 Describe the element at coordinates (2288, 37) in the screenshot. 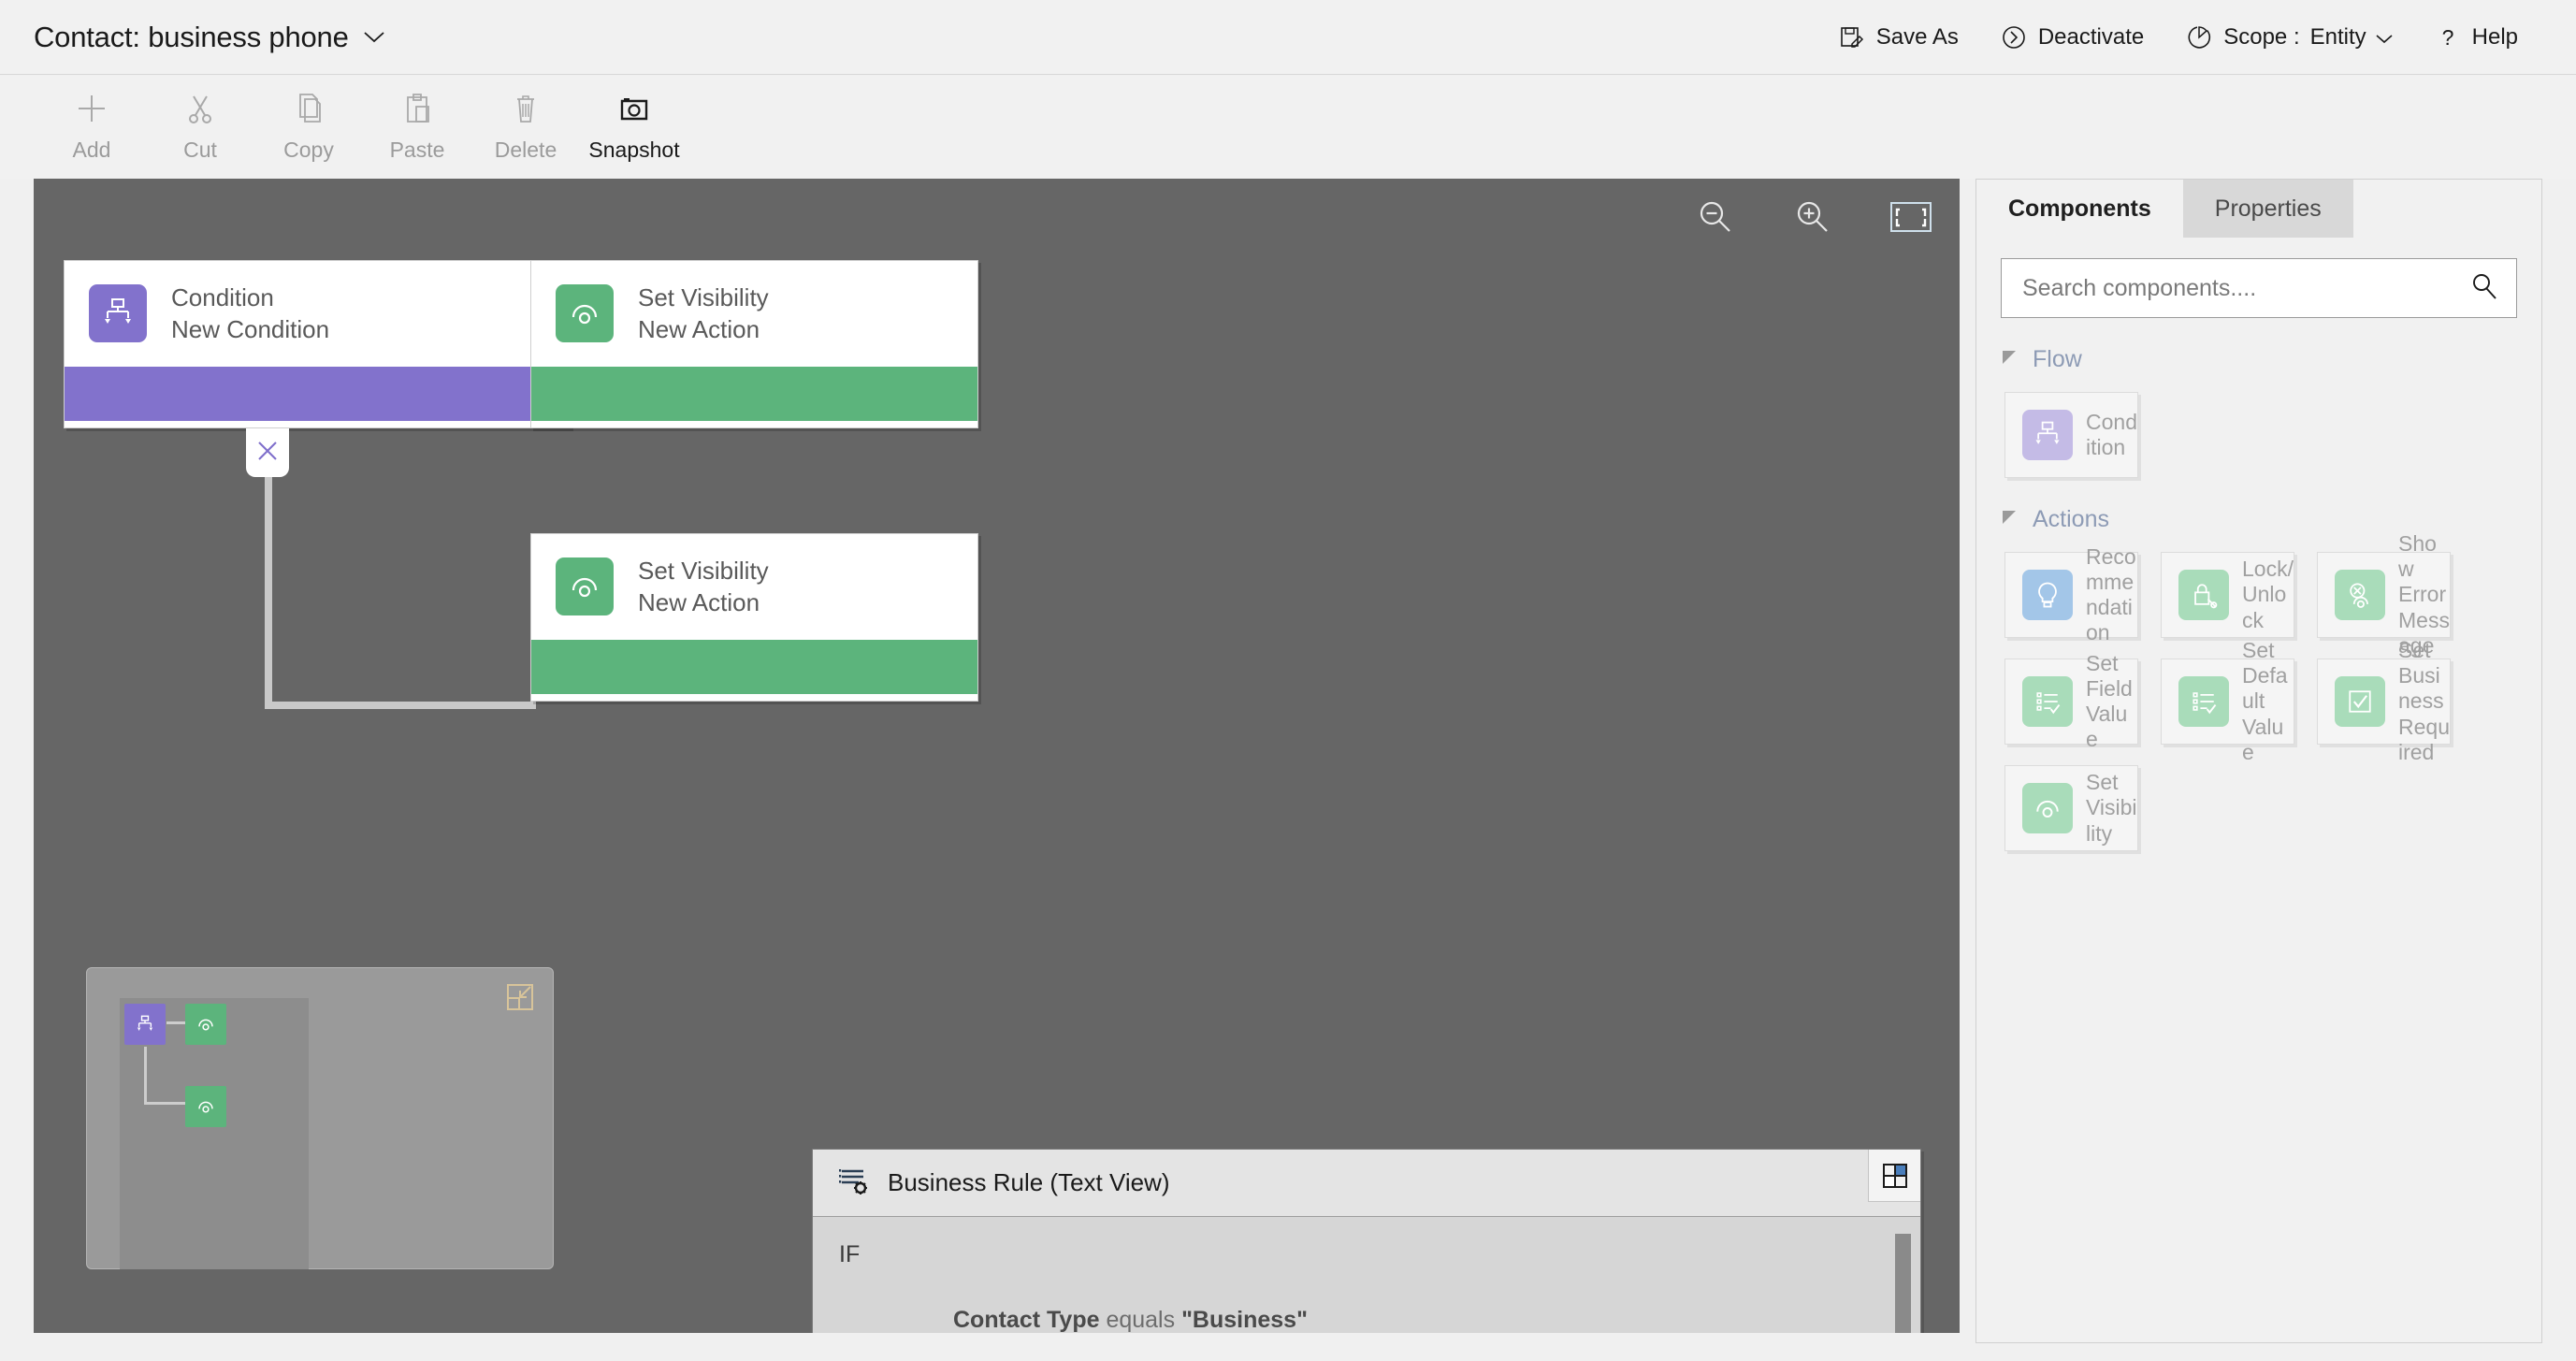

I see `scope-button: Scope : Entity` at that location.